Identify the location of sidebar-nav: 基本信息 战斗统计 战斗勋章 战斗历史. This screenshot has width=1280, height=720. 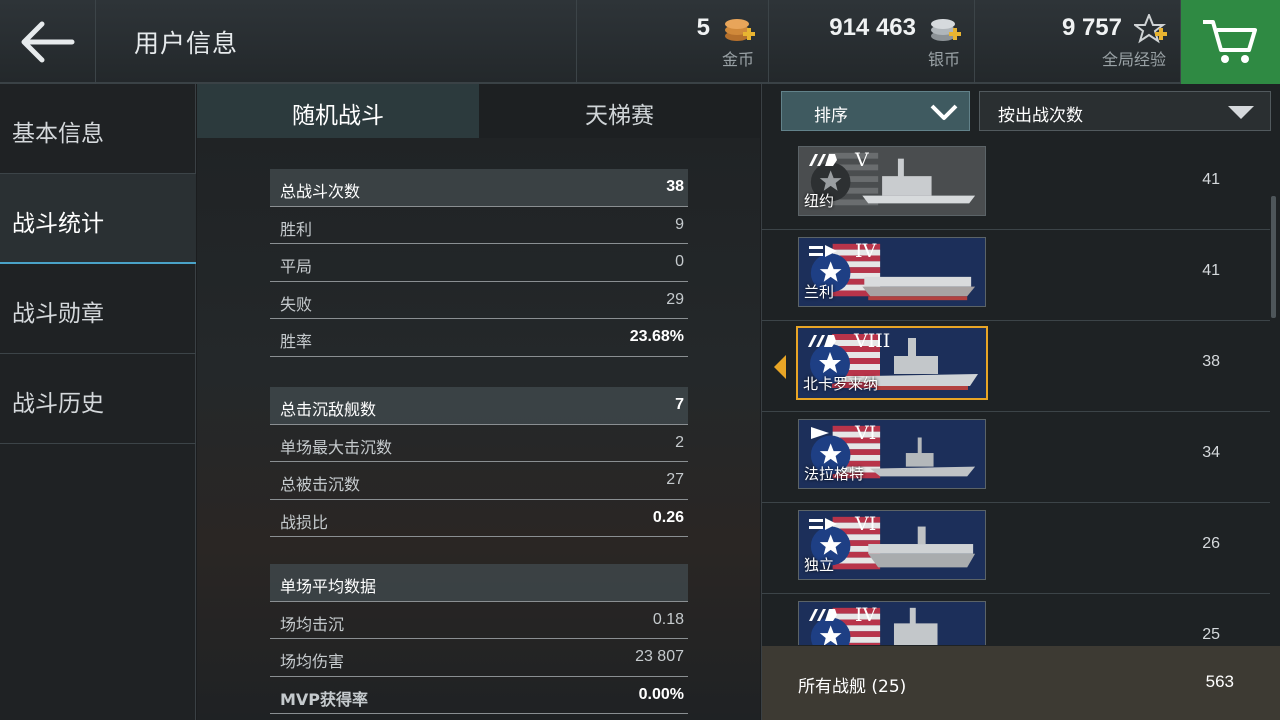
(98, 402).